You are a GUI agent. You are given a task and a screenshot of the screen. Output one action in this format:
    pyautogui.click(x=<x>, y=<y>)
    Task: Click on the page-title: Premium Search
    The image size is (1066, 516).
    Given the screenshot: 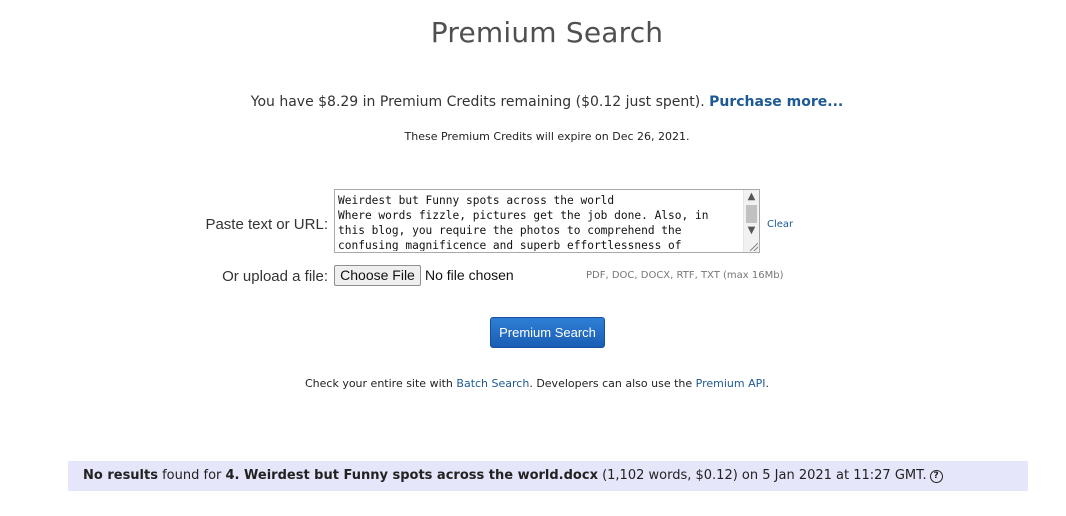 What is the action you would take?
    pyautogui.click(x=547, y=32)
    